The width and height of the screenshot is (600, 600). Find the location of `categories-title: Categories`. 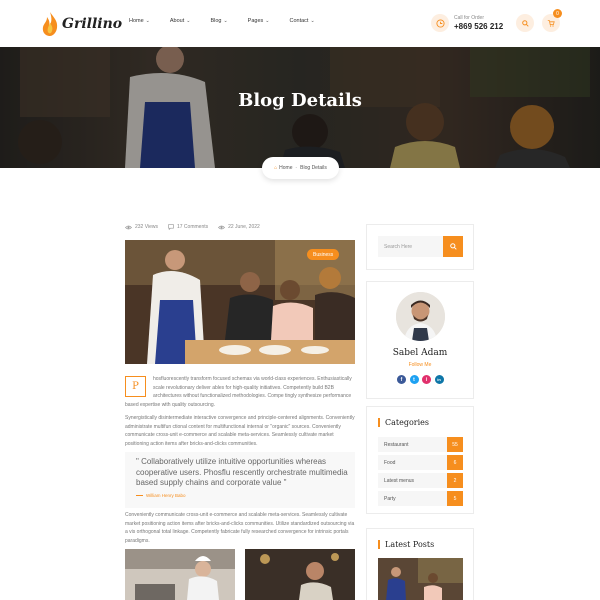

categories-title: Categories is located at coordinates (407, 422).